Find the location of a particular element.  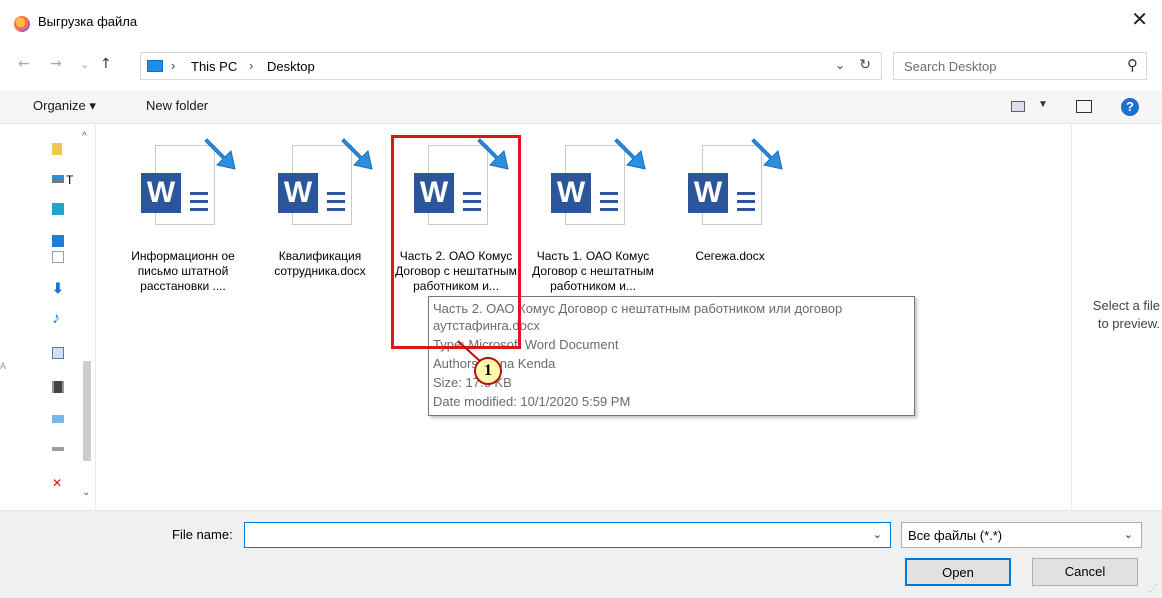

sidebar-item-label: T is located at coordinates (69, 180).